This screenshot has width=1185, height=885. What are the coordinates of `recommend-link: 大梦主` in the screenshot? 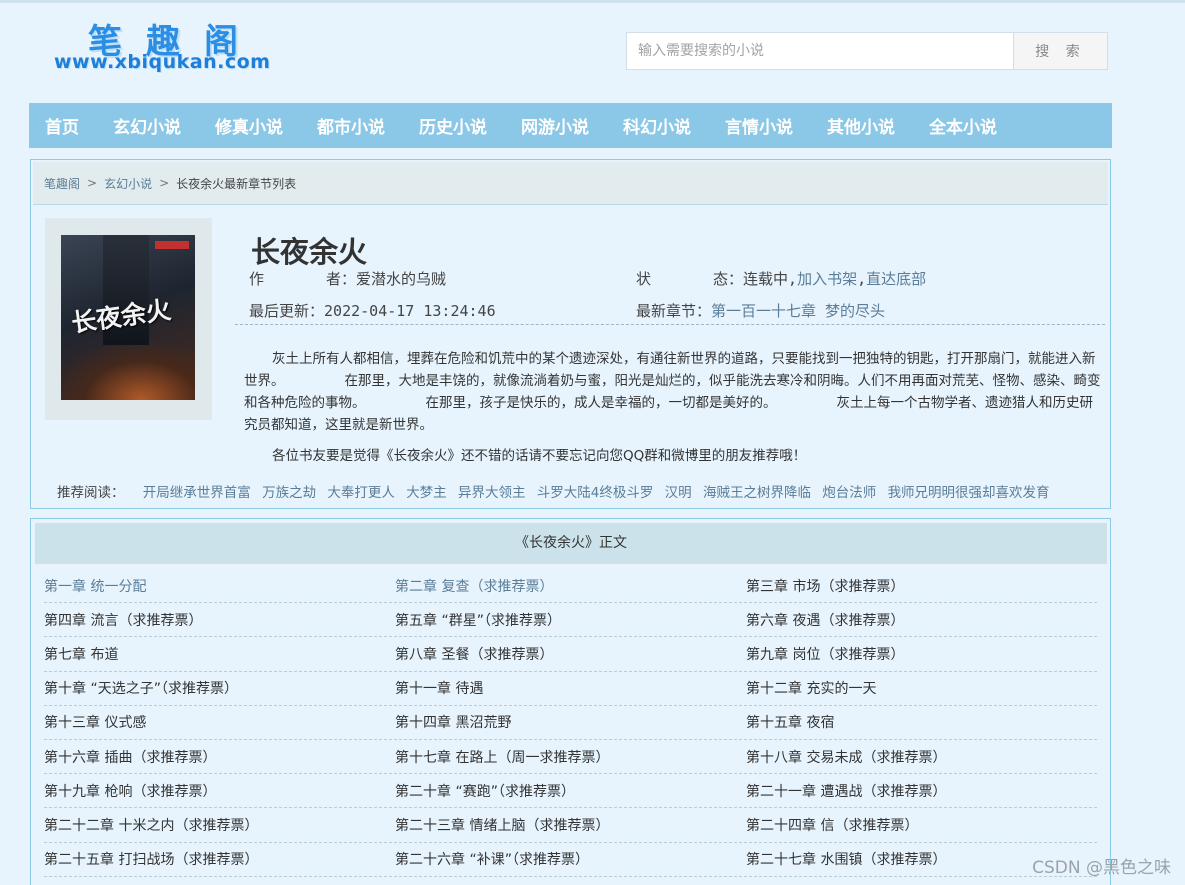 It's located at (426, 493).